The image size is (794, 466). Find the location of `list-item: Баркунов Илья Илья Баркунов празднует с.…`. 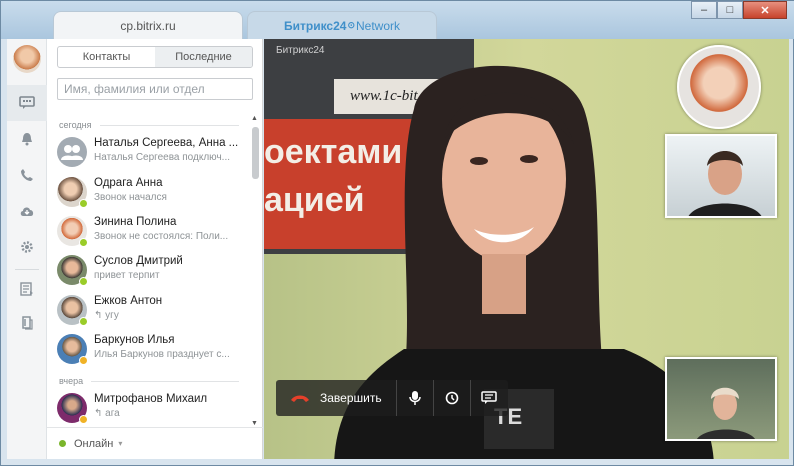

list-item: Баркунов Илья Илья Баркунов празднует с.… is located at coordinates (149, 350).